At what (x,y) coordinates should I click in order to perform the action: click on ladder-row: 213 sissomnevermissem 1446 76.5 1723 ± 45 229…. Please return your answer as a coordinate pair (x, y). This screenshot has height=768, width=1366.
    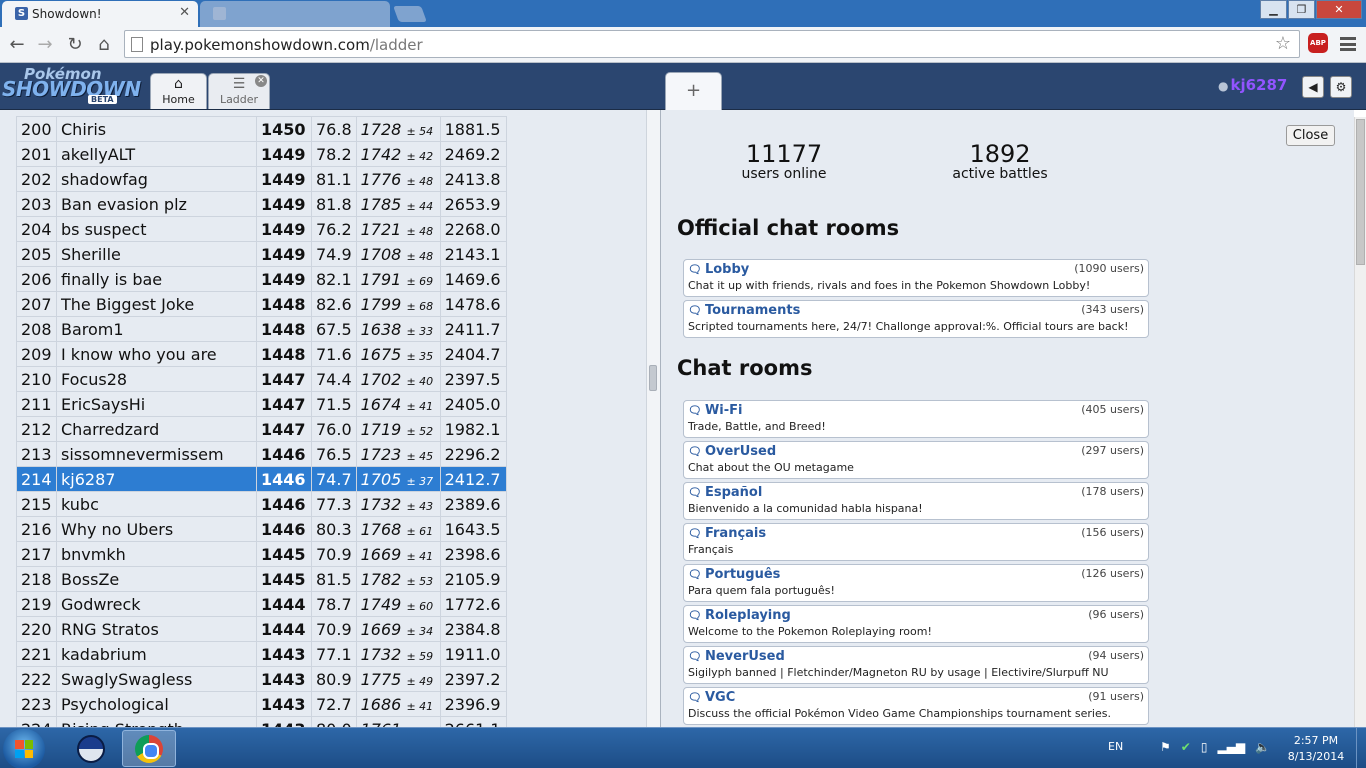
    Looking at the image, I should click on (261, 454).